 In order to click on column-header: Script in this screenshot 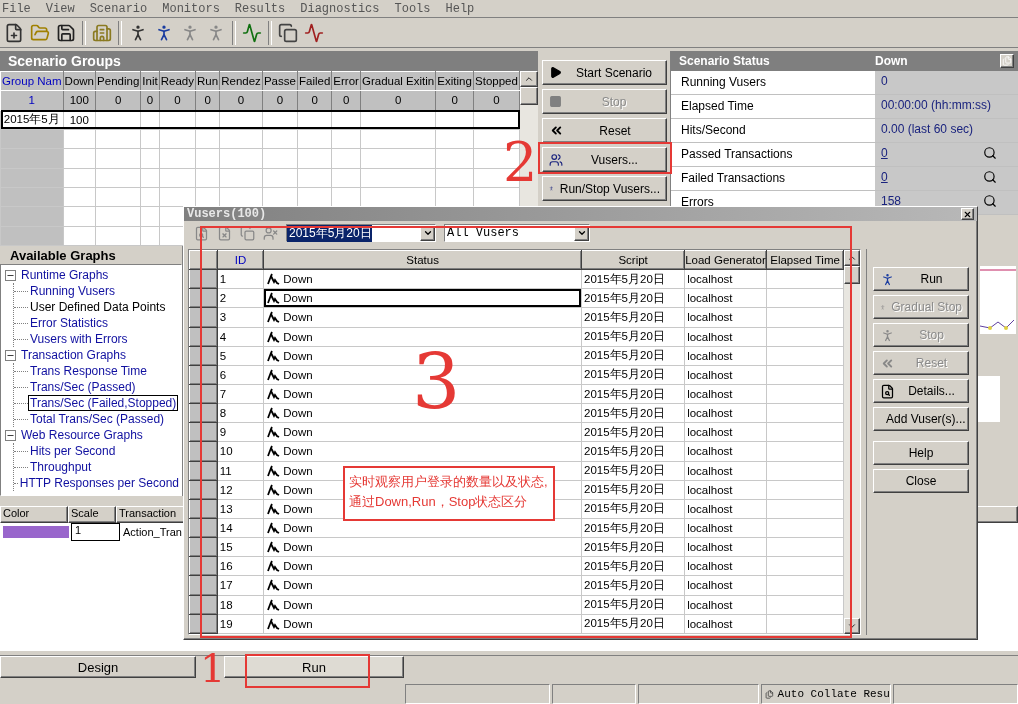, I will do `click(633, 260)`.